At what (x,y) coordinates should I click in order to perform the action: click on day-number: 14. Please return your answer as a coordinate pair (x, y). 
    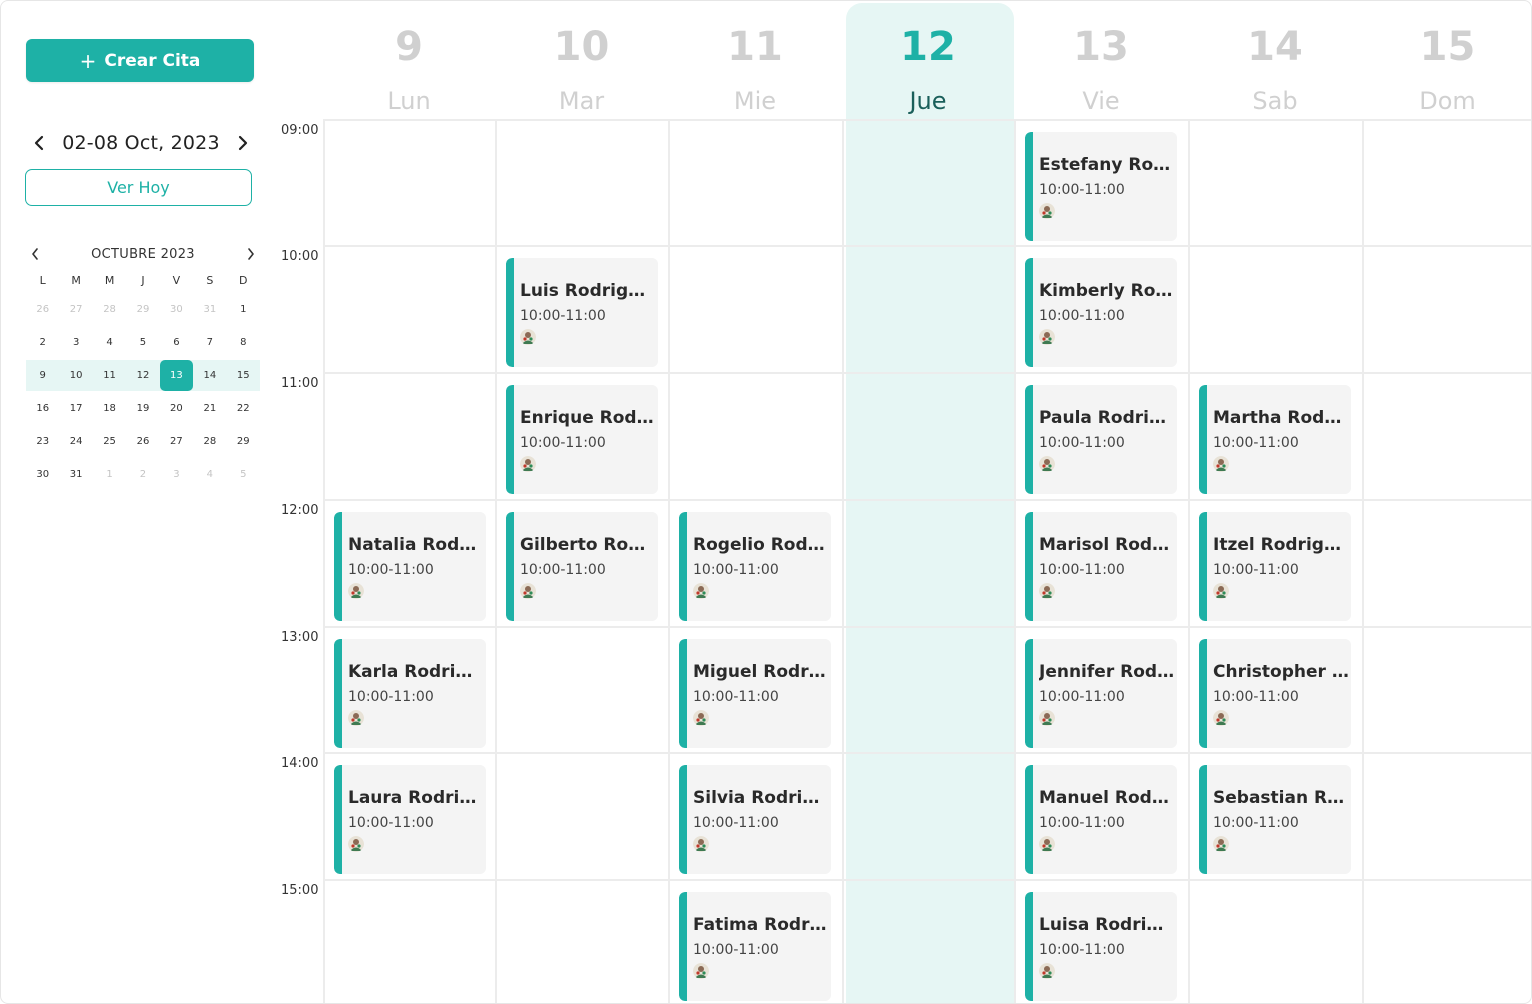
    Looking at the image, I should click on (1275, 47).